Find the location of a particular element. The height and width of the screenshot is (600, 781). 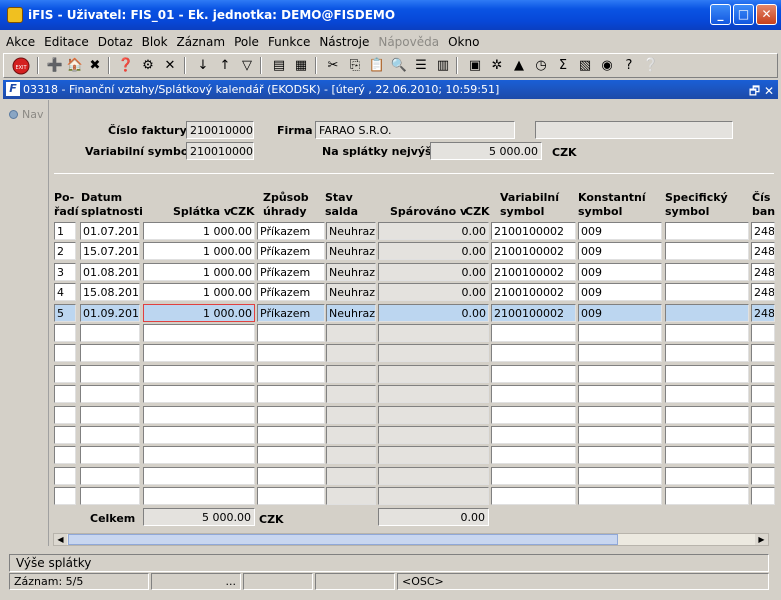

cancel-query-icon: ✕ is located at coordinates (170, 66).